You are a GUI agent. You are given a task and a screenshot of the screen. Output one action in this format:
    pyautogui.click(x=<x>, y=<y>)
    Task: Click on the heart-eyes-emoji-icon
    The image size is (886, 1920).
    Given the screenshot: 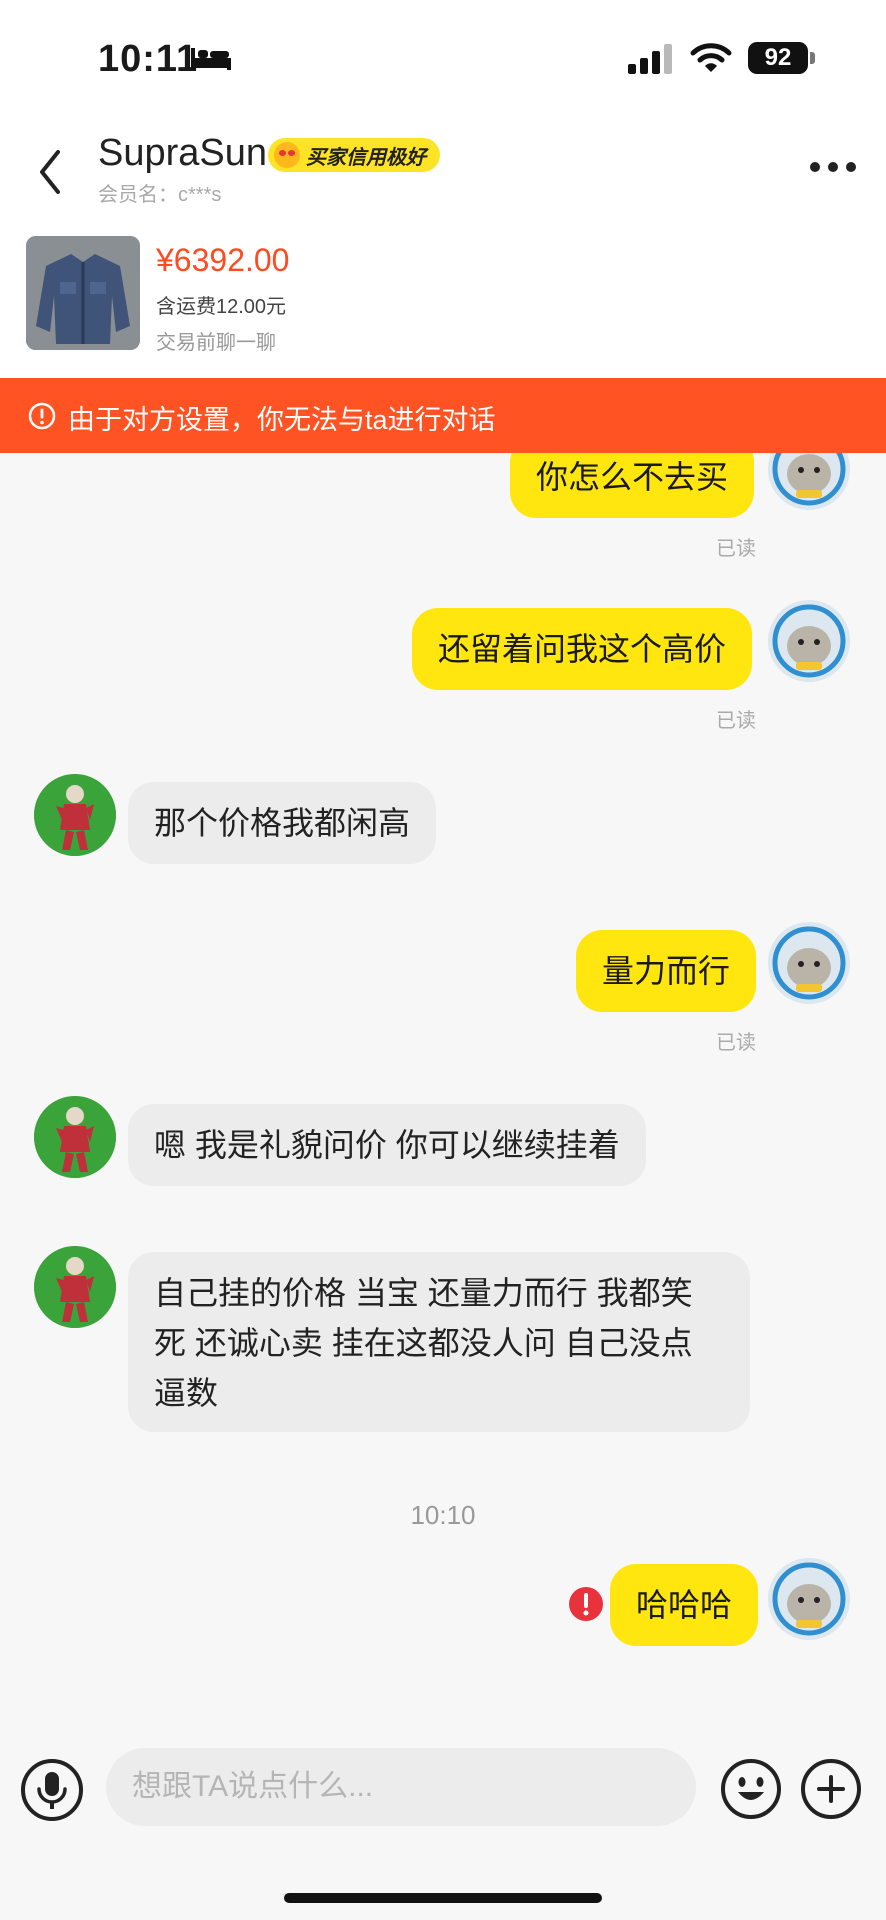 What is the action you would take?
    pyautogui.click(x=287, y=155)
    